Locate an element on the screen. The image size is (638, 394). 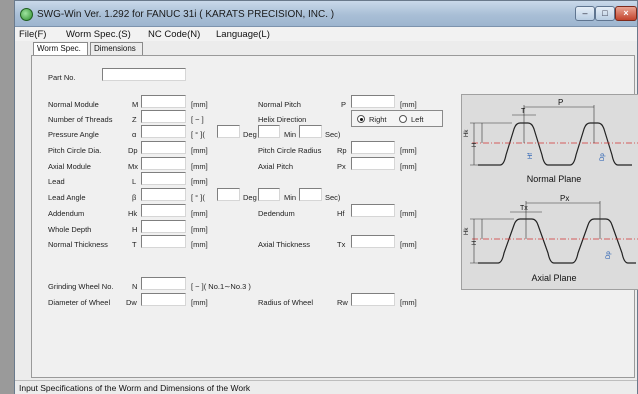
normal-module-input is located at coordinates (163, 101).